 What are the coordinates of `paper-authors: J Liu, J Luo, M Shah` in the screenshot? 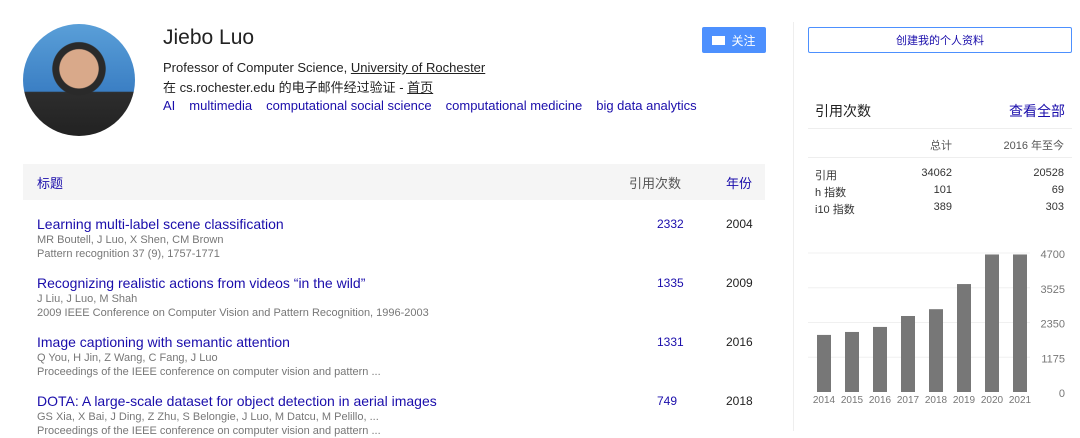 It's located at (87, 299).